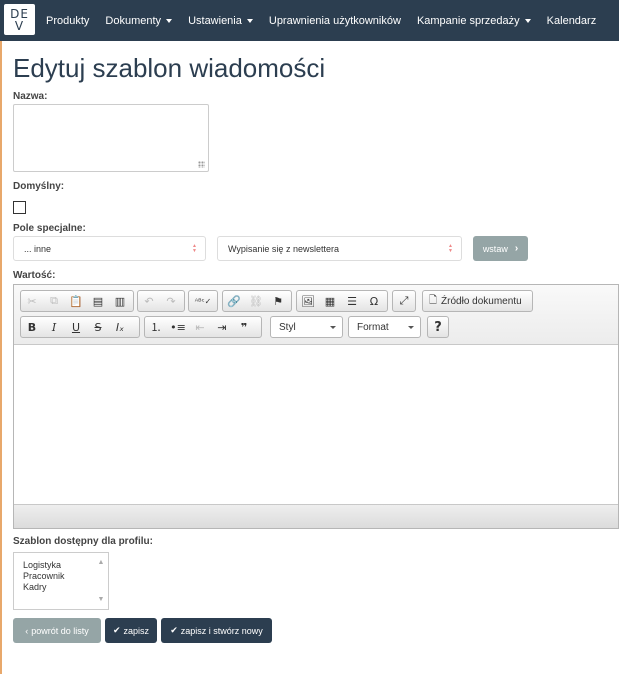 This screenshot has height=674, width=619. I want to click on resize-grip-icon, so click(201, 164).